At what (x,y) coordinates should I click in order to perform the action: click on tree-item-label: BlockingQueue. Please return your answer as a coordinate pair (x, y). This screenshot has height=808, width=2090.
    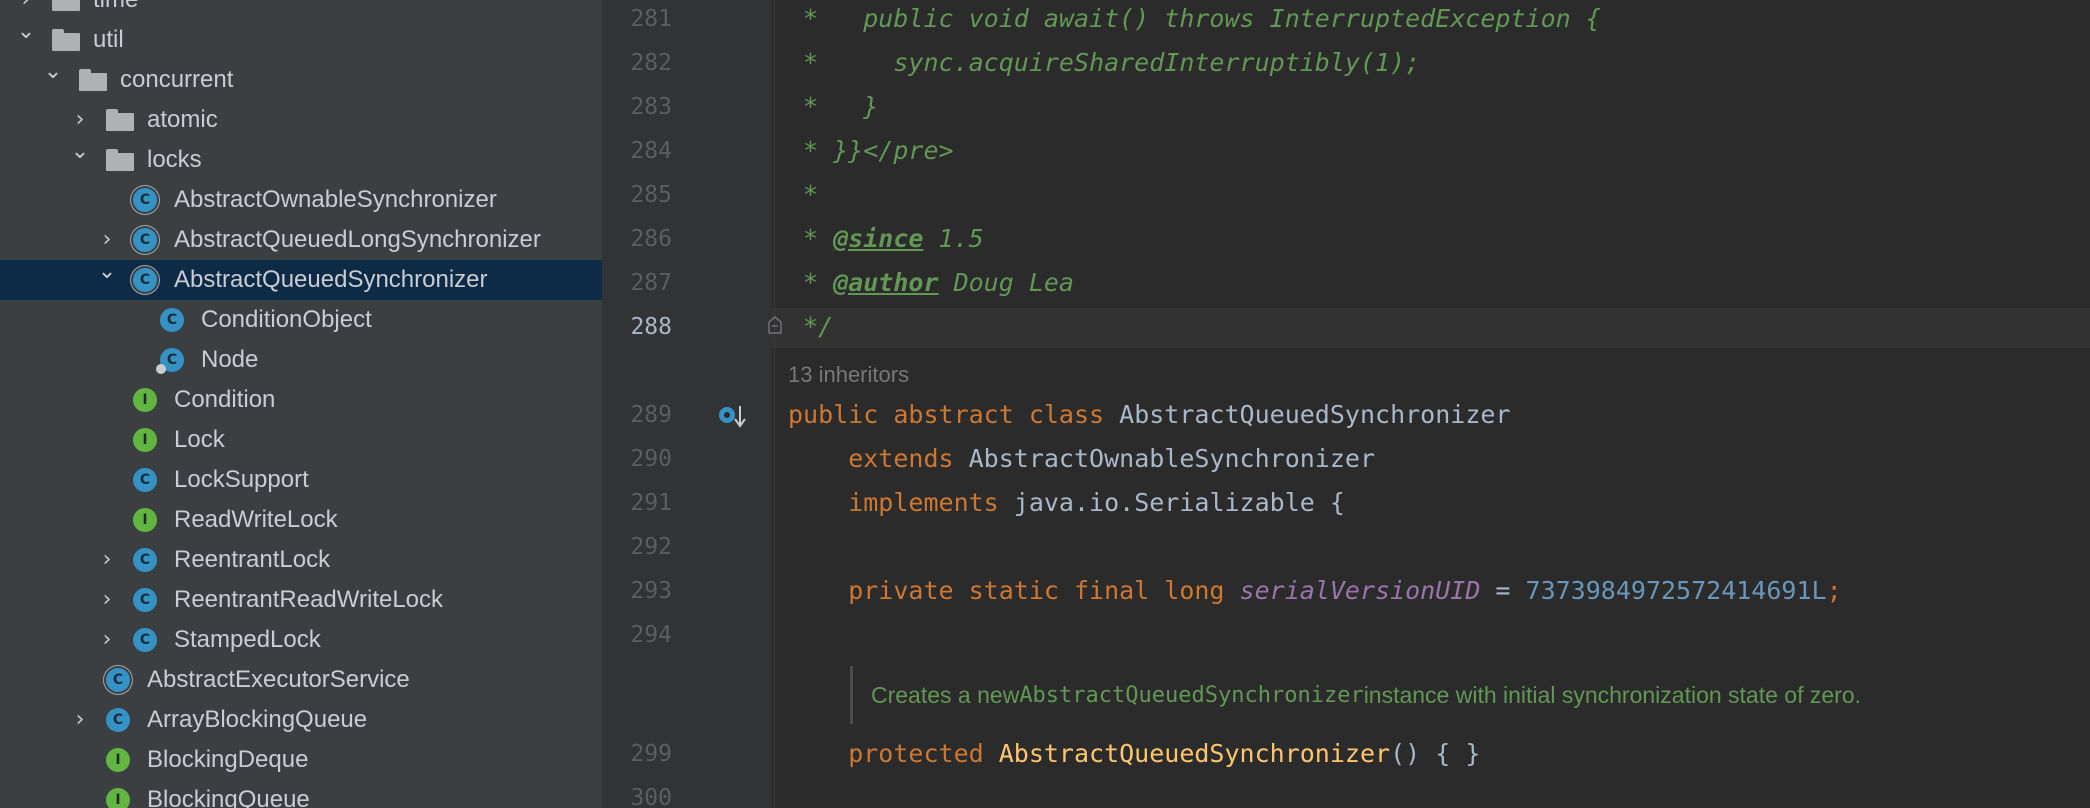
    Looking at the image, I should click on (228, 797).